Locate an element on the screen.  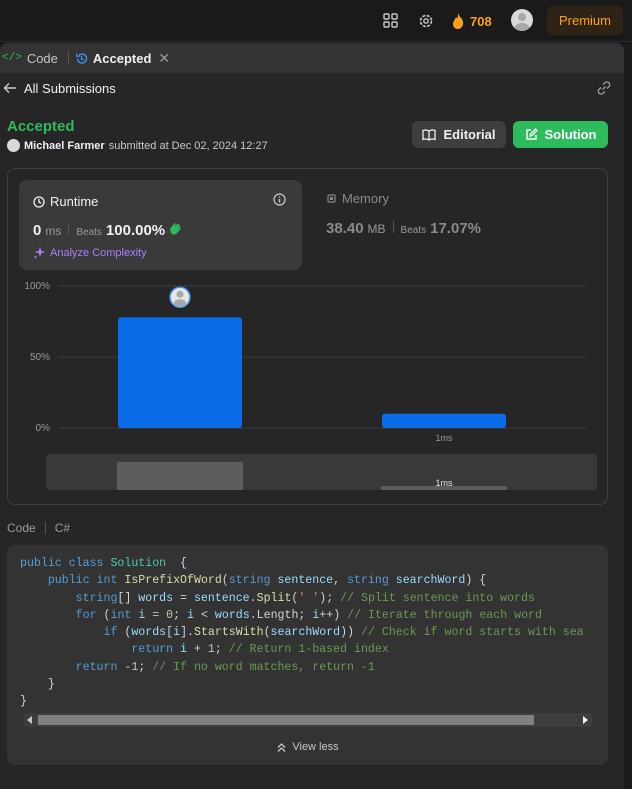
code-token: . is located at coordinates (253, 598).